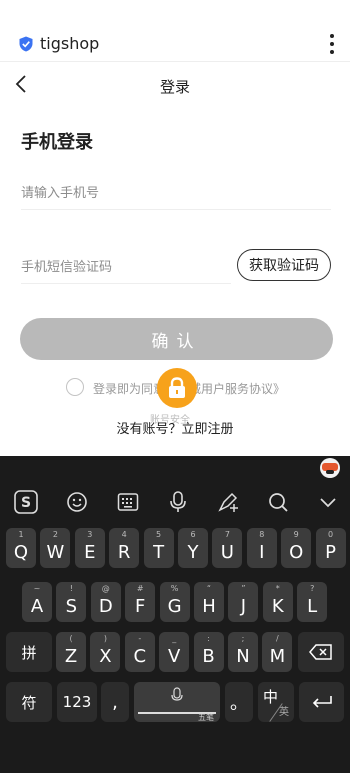 This screenshot has width=350, height=773. What do you see at coordinates (105, 638) in the screenshot?
I see `key-x-alt: )` at bounding box center [105, 638].